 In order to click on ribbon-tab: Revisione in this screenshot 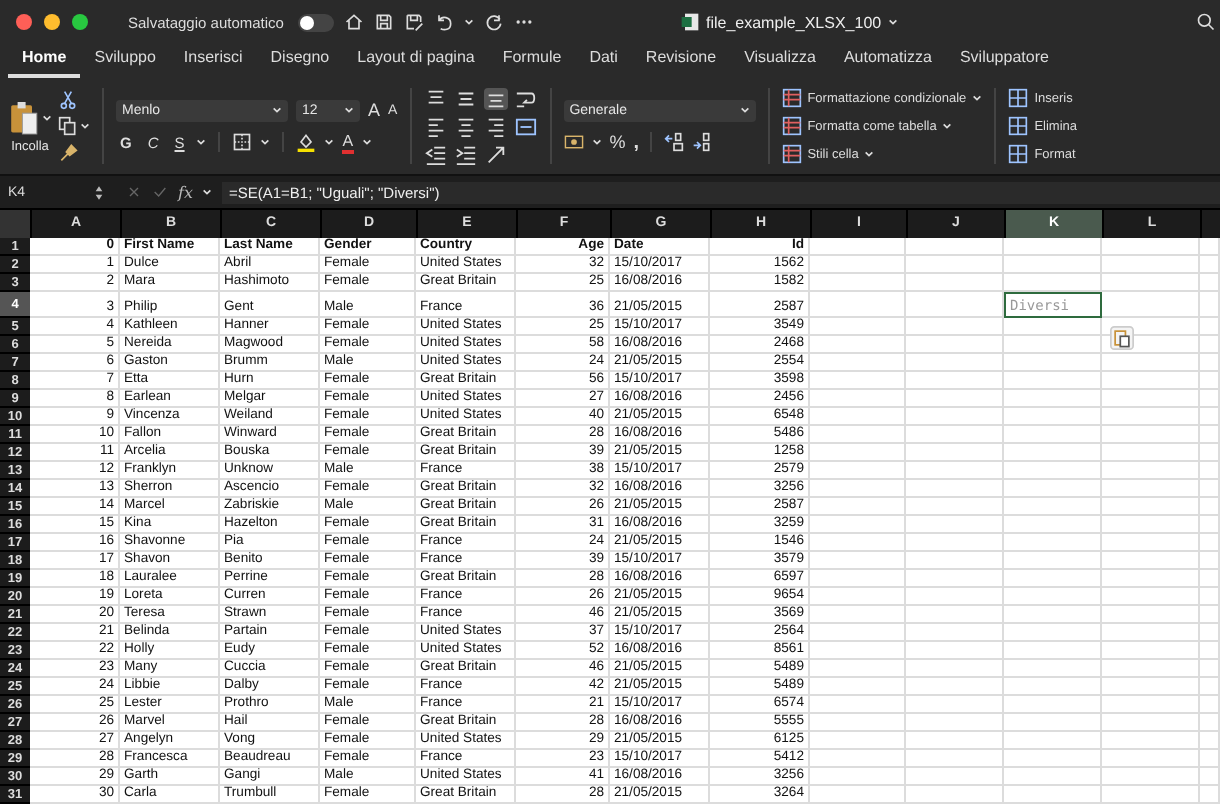, I will do `click(681, 63)`.